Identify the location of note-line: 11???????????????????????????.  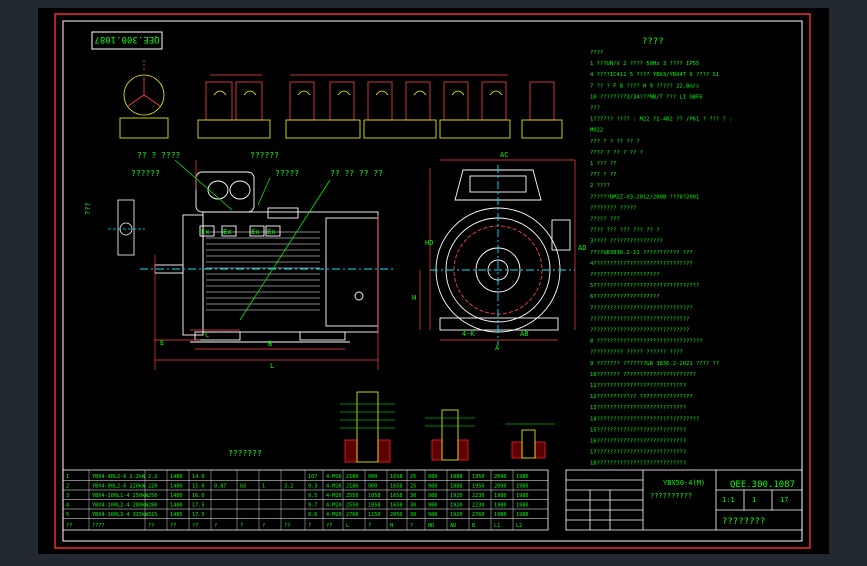
(638, 386).